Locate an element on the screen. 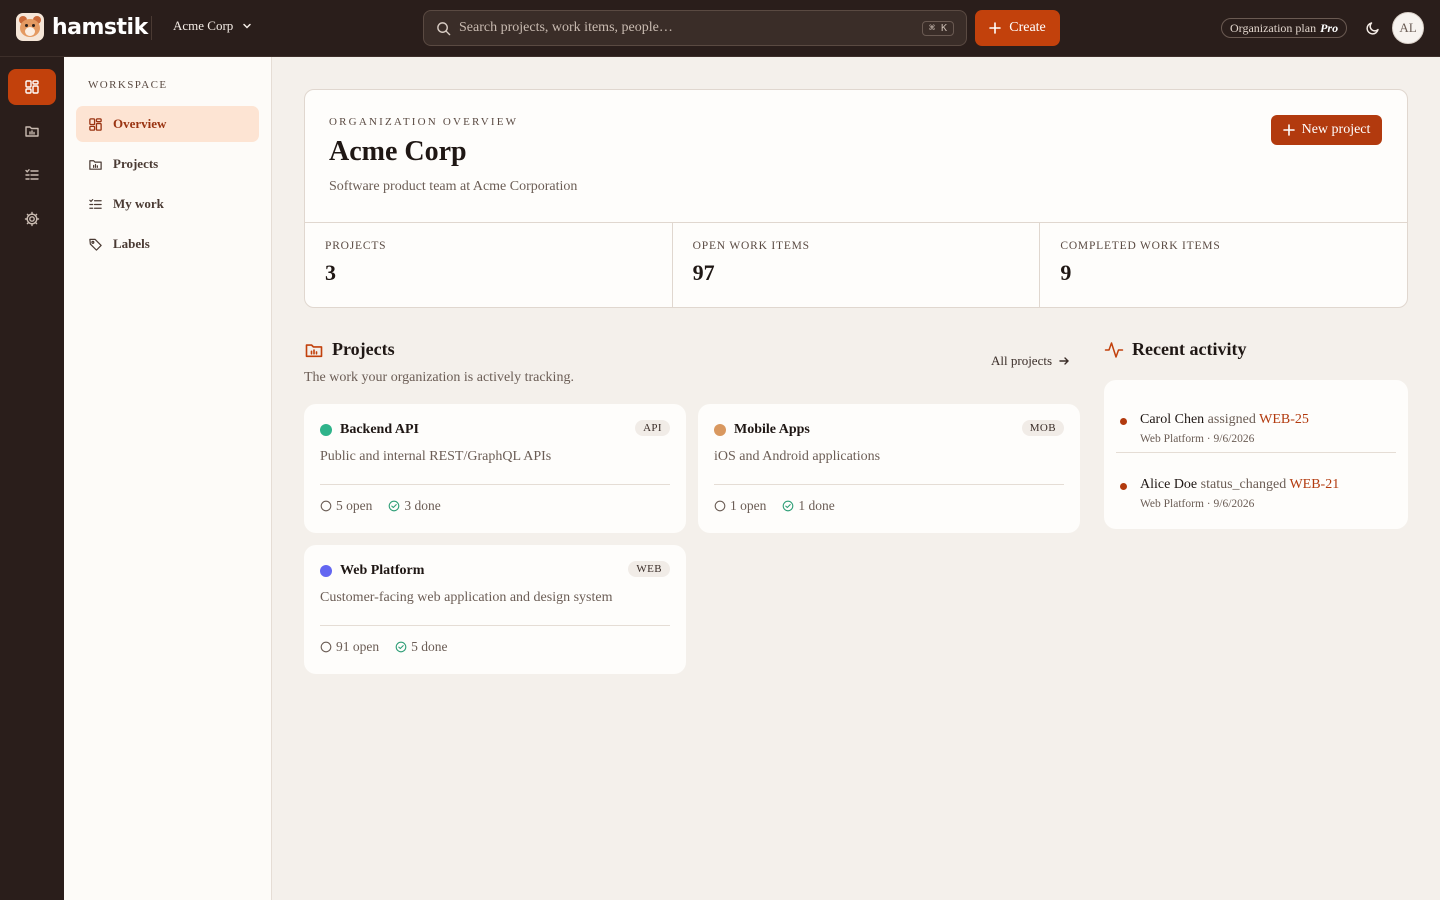 The height and width of the screenshot is (900, 1440). done-count: 5 done is located at coordinates (421, 647).